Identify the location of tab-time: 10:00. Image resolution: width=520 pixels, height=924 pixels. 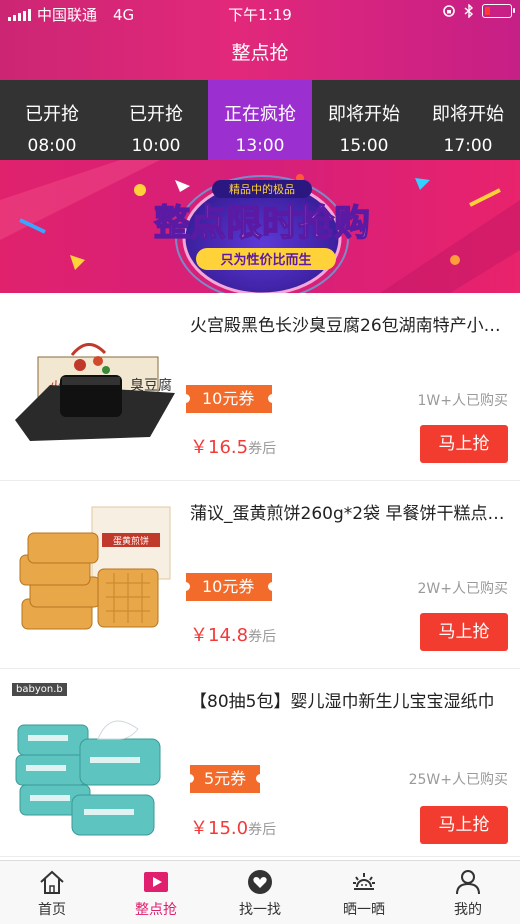
(156, 146).